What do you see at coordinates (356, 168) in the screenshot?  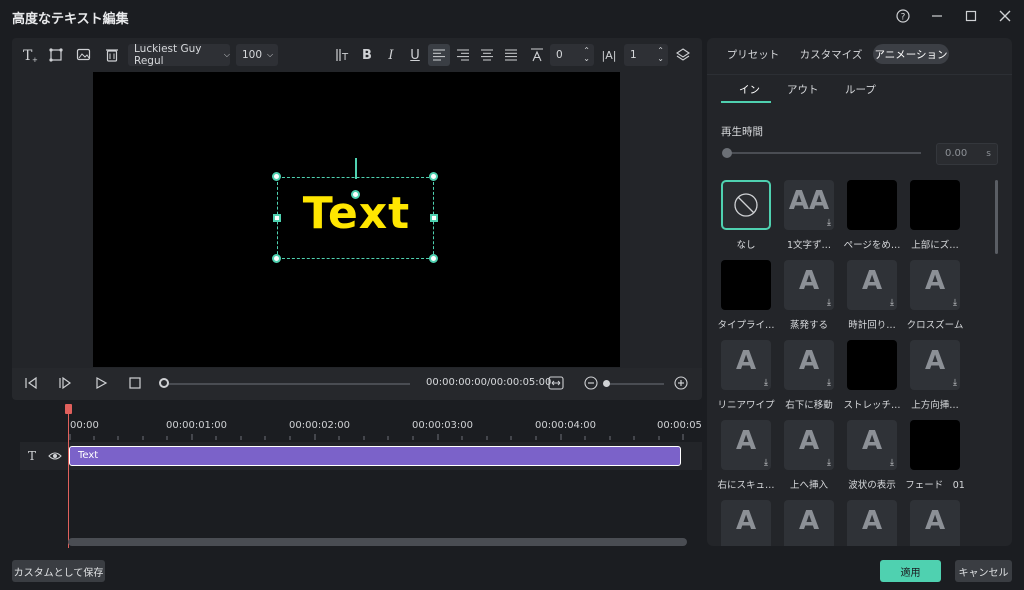 I see `rotate-line` at bounding box center [356, 168].